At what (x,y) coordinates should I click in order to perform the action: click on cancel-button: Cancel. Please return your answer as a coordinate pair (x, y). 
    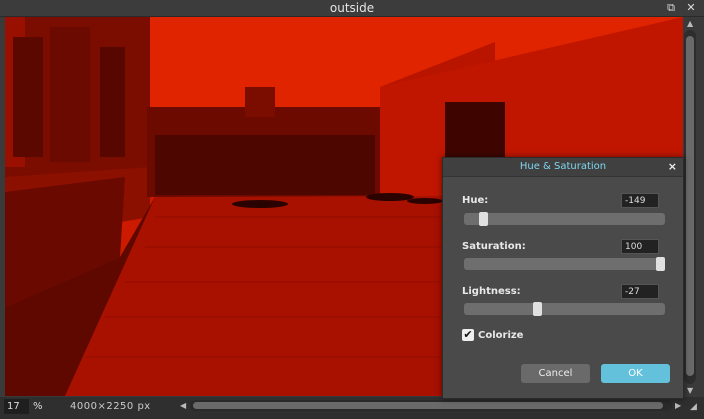
    Looking at the image, I should click on (555, 373).